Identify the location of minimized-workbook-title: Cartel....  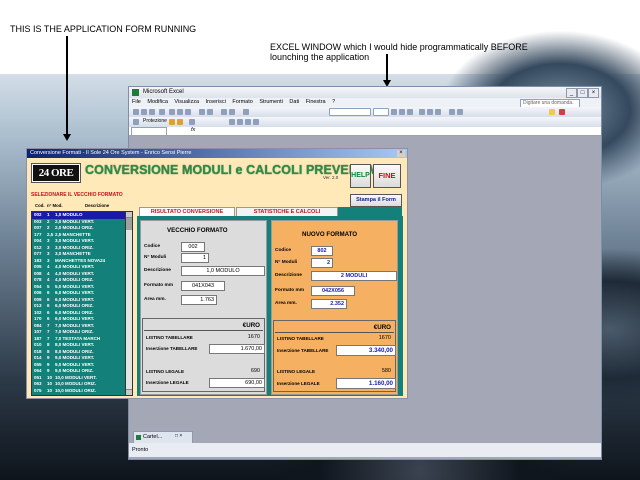
(153, 437).